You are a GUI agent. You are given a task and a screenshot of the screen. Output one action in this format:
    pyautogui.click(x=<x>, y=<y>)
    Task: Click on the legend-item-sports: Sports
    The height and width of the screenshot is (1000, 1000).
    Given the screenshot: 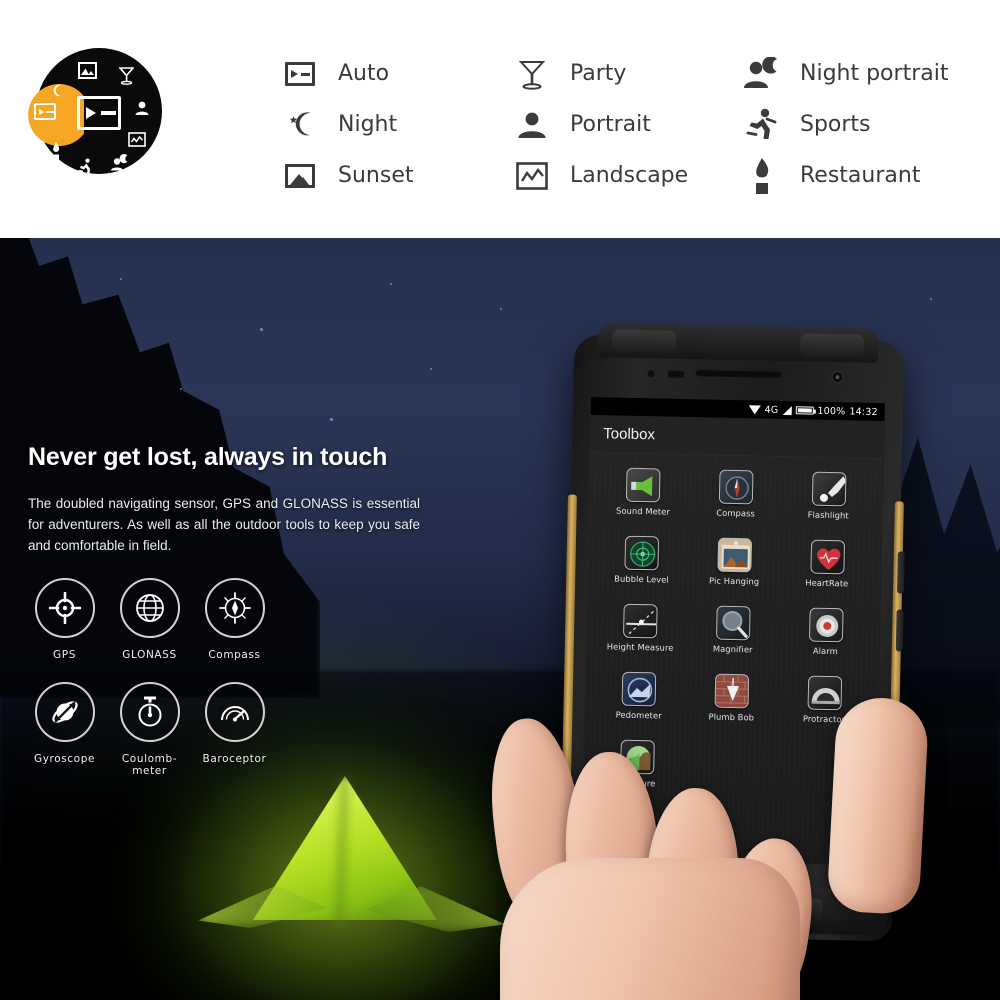 What is the action you would take?
    pyautogui.click(x=844, y=124)
    